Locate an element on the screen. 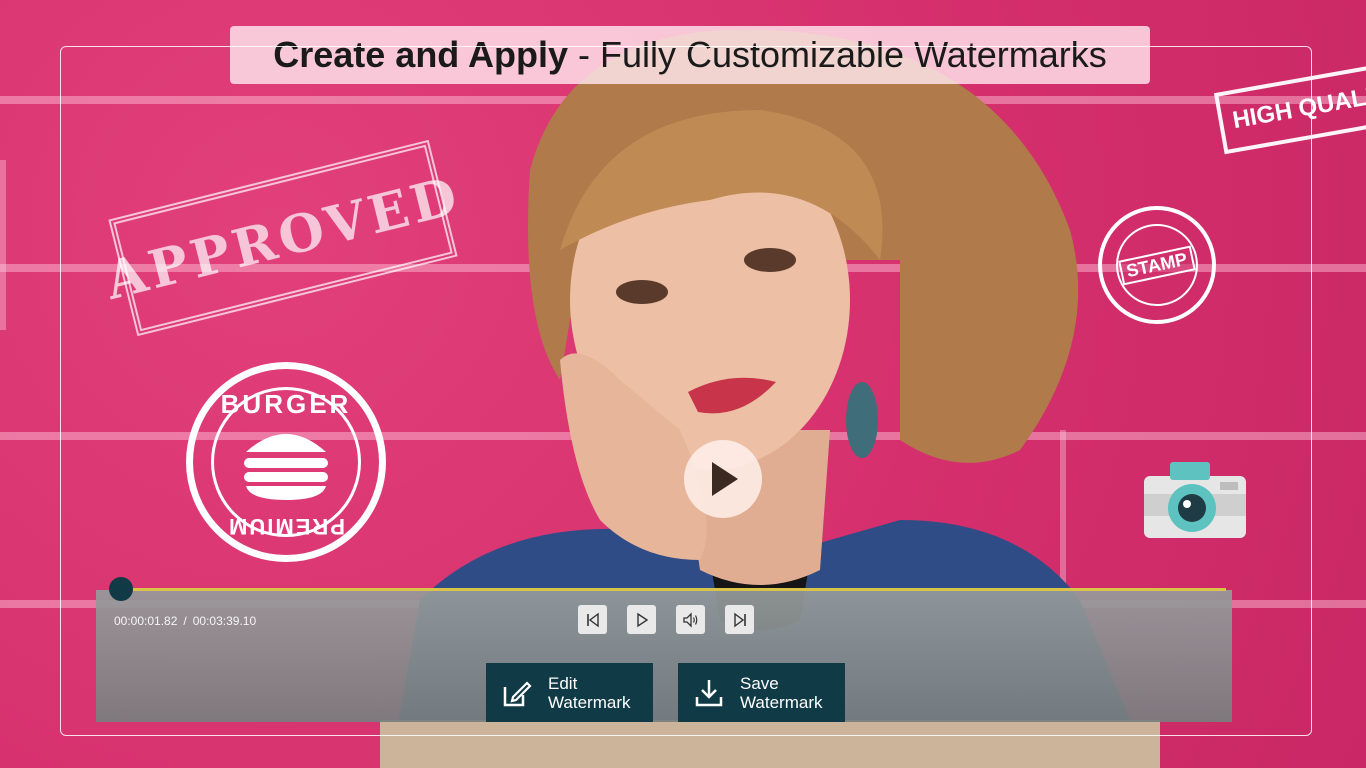 This screenshot has height=768, width=1366. edit-watermark-button: Edit Watermark is located at coordinates (569, 692).